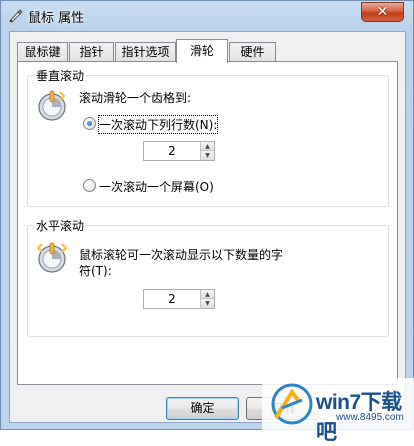 This screenshot has width=414, height=446. What do you see at coordinates (172, 151) in the screenshot?
I see `lines-per-notch-input` at bounding box center [172, 151].